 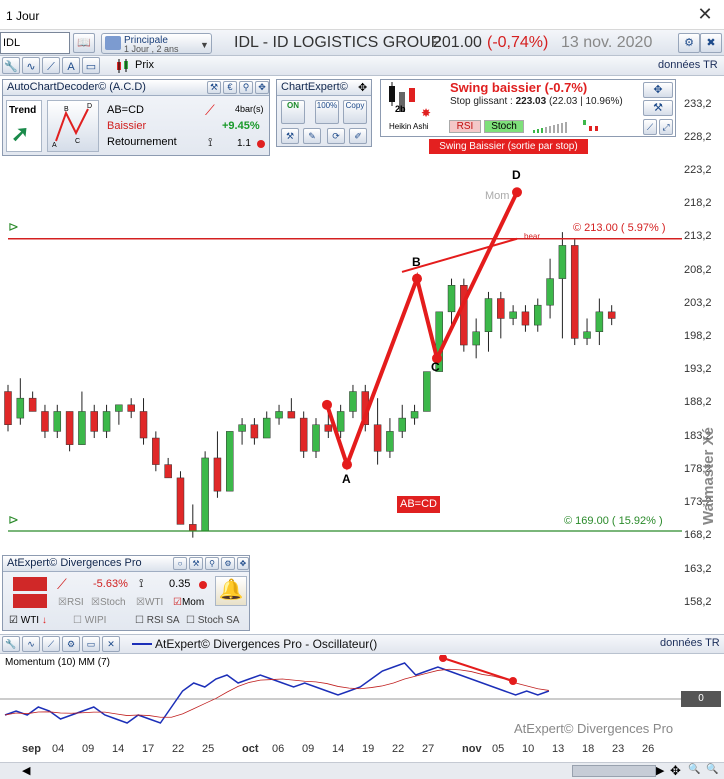 I want to click on acd-pct: +9.45%, so click(x=241, y=126).